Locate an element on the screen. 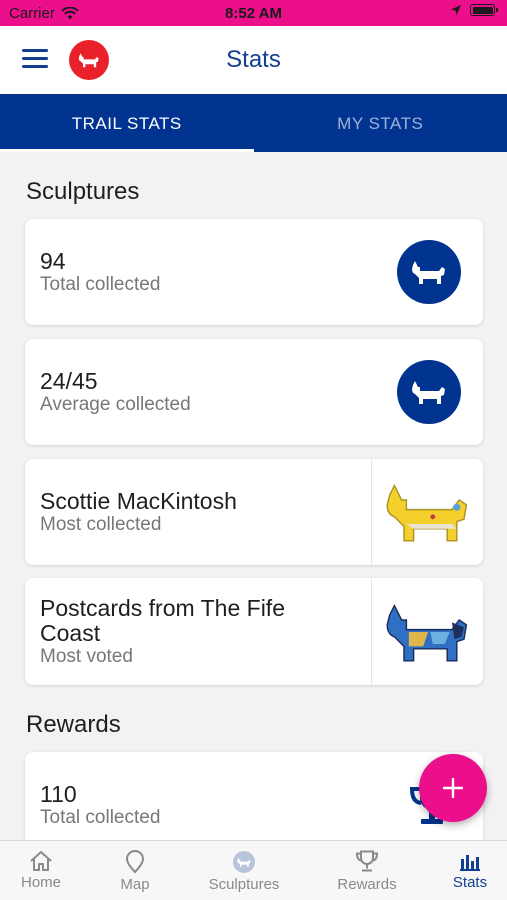 The width and height of the screenshot is (507, 900). nav-sculptures: Sculptures is located at coordinates (244, 870).